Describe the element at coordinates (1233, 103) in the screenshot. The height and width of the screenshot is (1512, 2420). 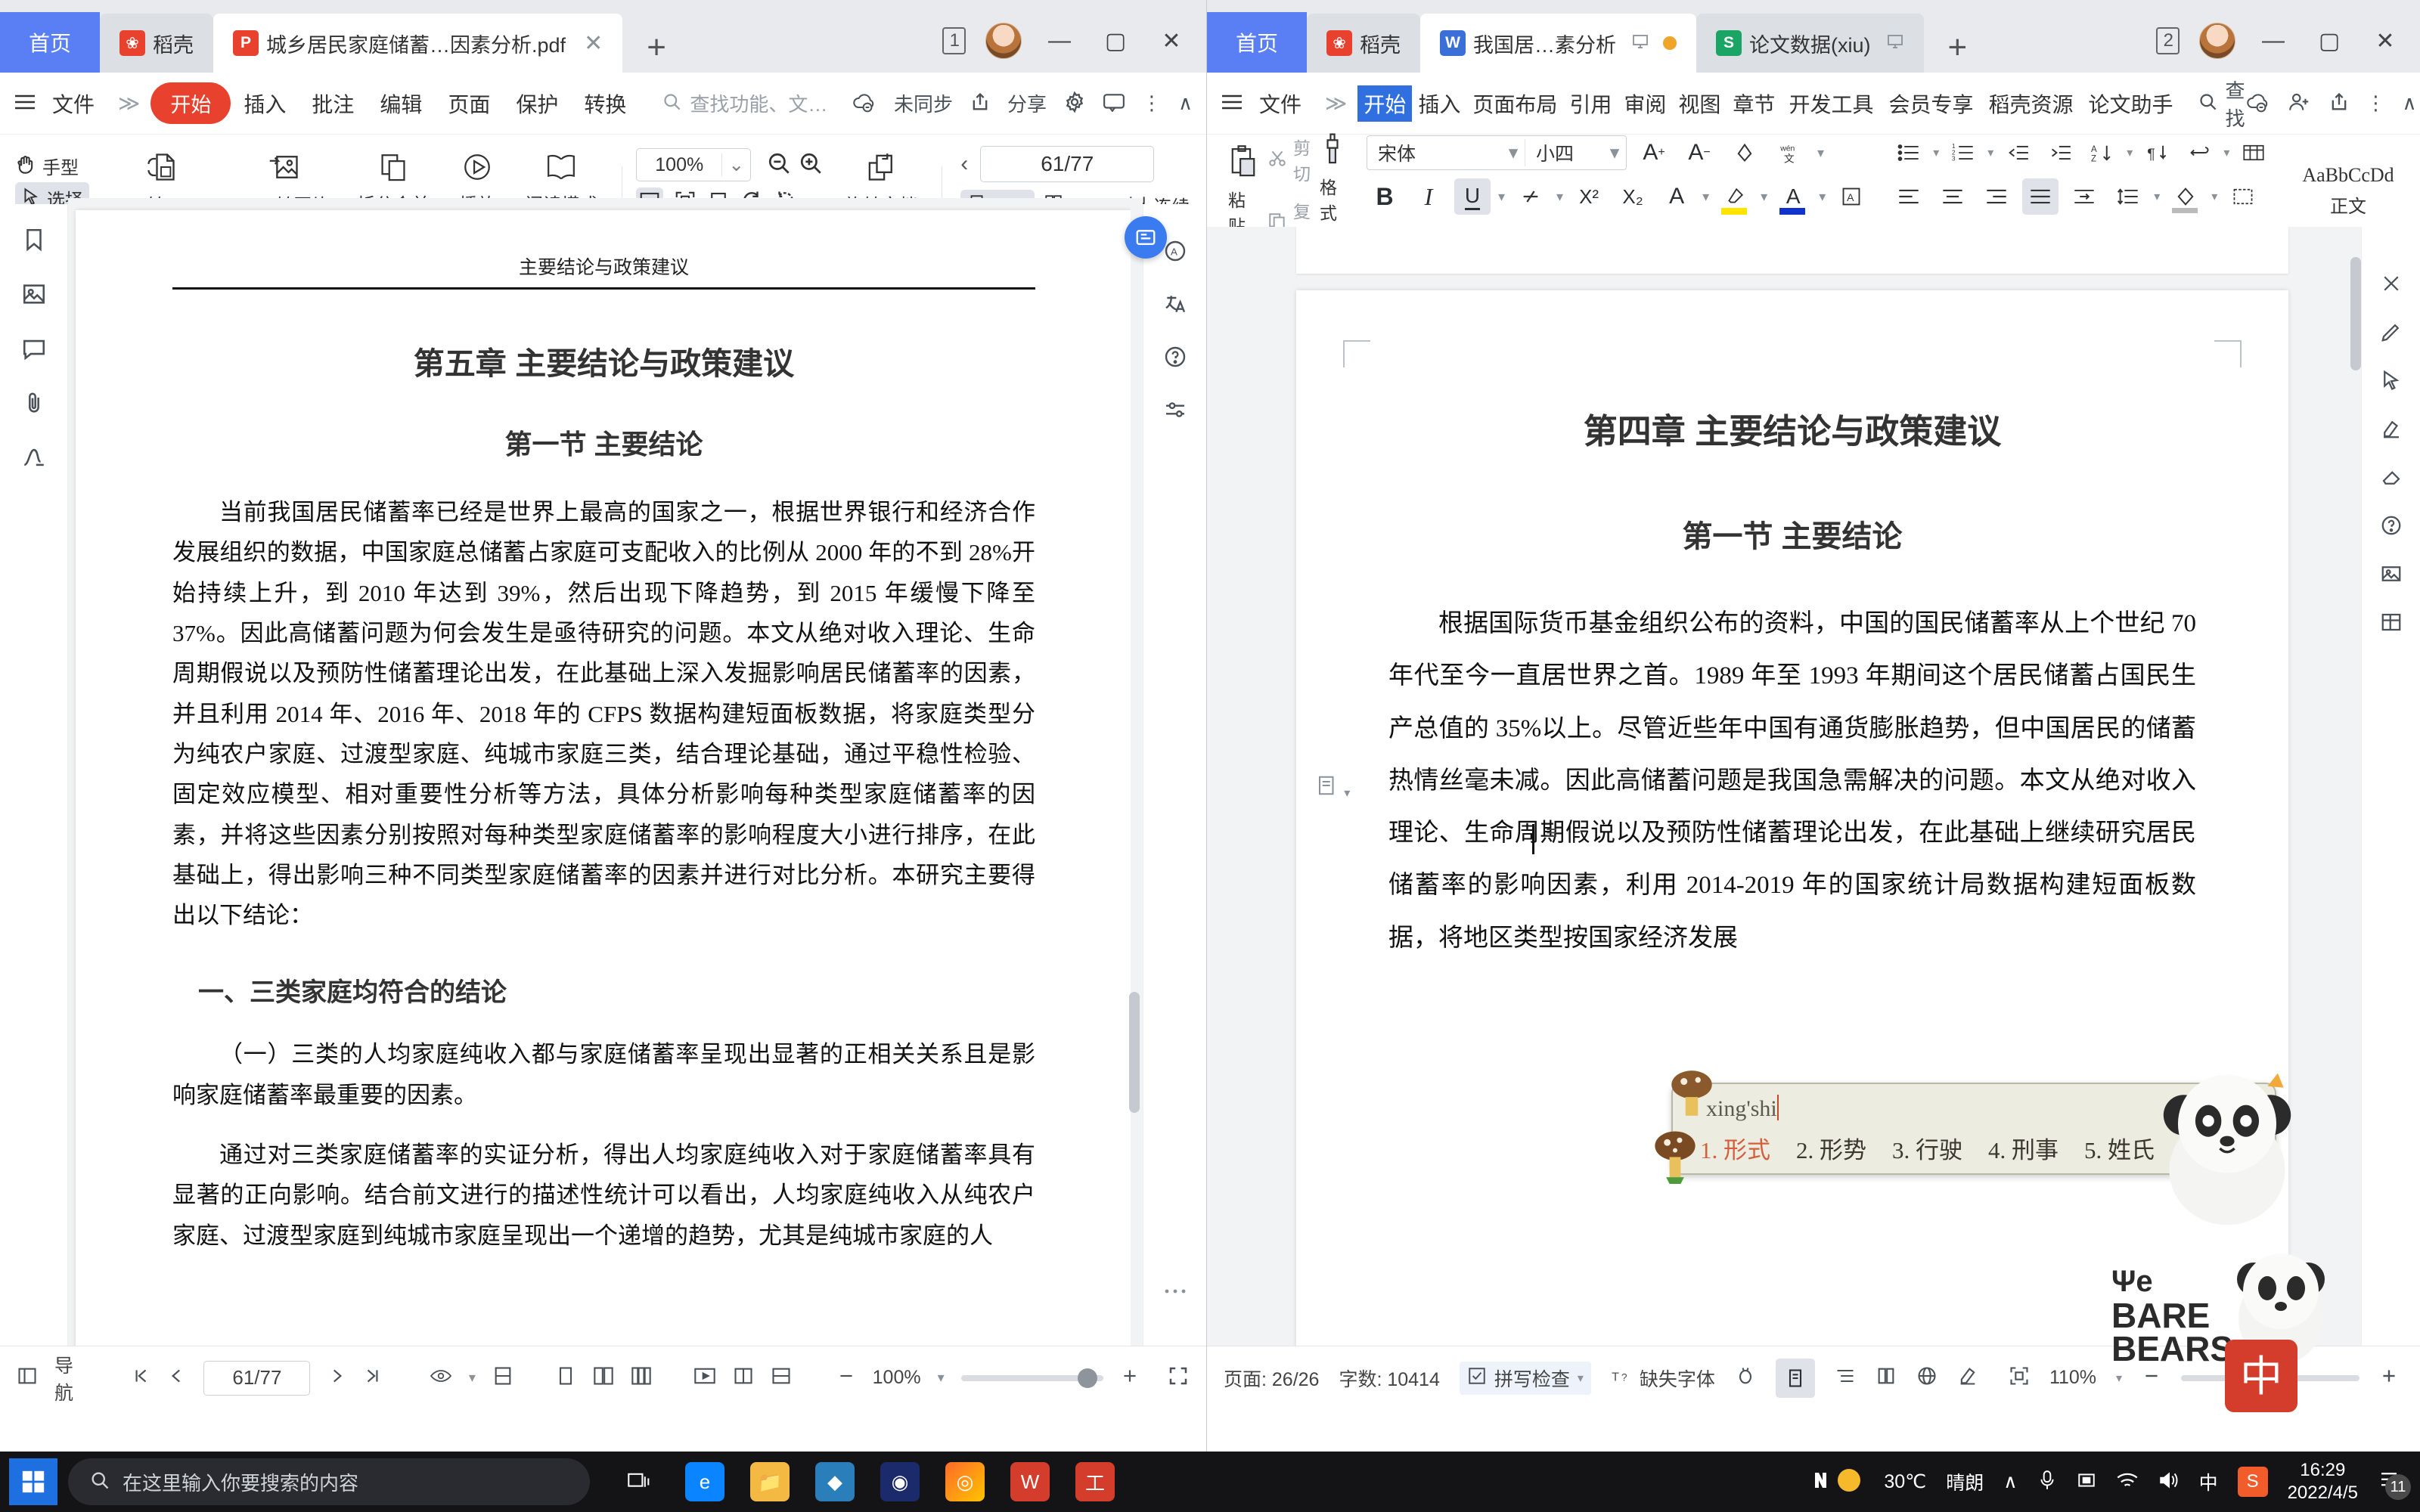
I see `menu-hamburger-icon` at that location.